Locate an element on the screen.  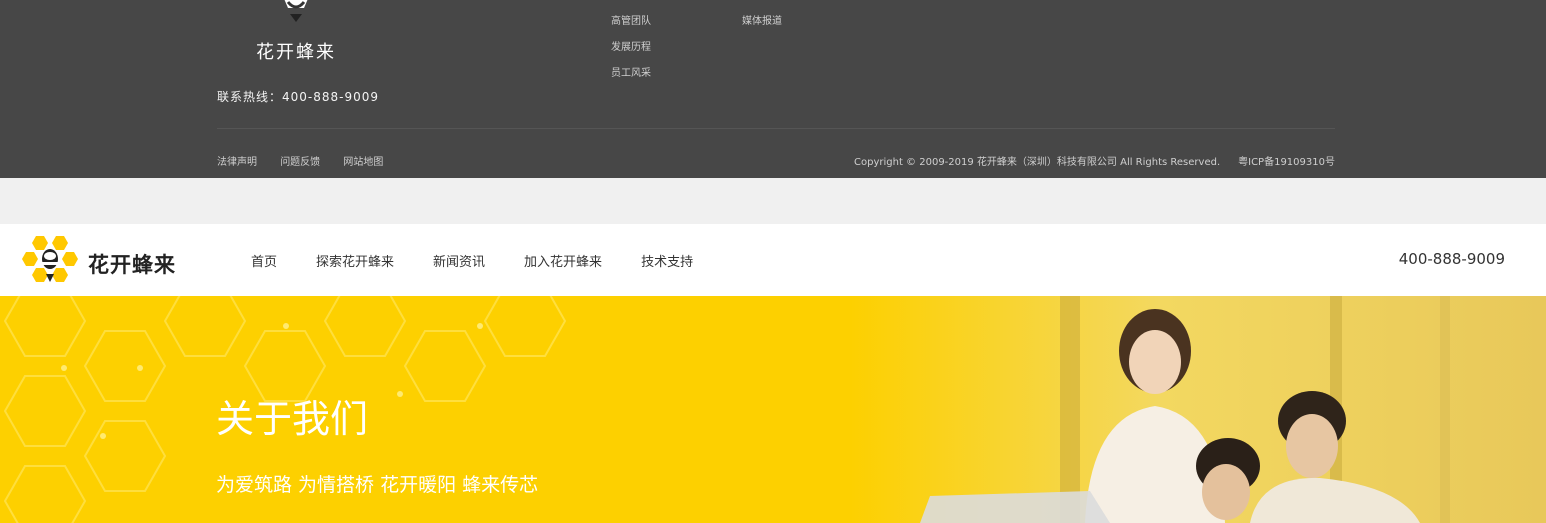
nav-item-news: 新闻资讯 is located at coordinates (459, 260).